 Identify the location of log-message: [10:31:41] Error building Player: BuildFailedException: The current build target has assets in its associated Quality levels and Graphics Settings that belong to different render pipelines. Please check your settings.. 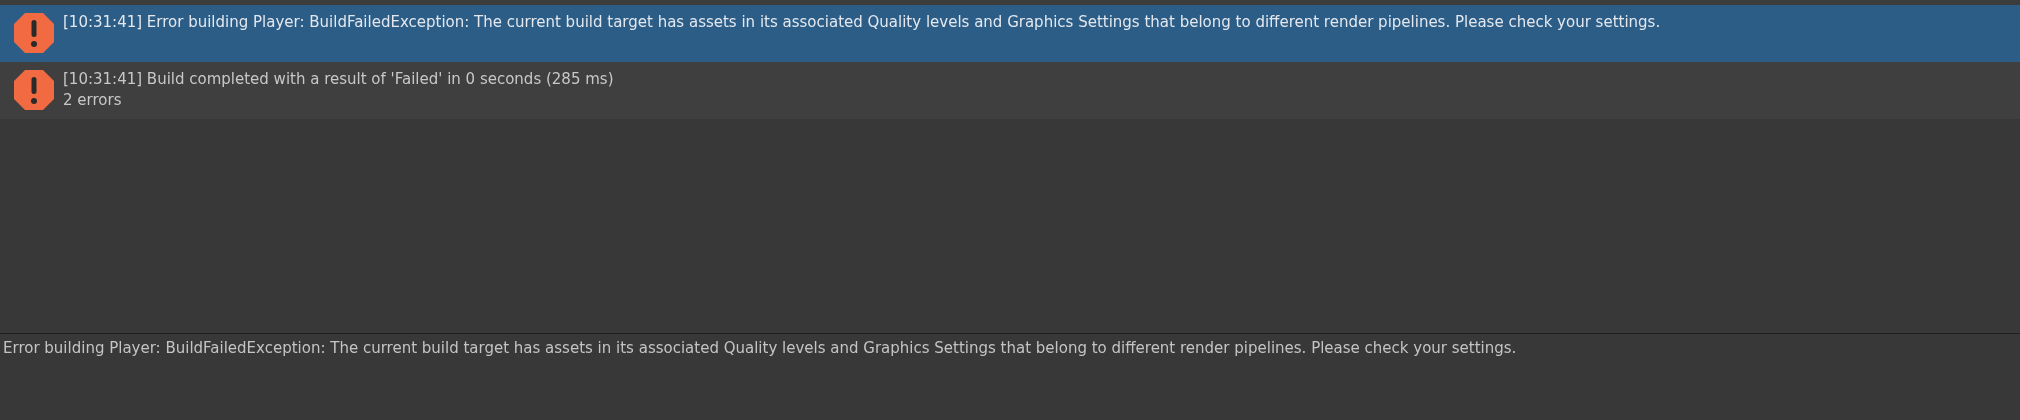
(862, 22).